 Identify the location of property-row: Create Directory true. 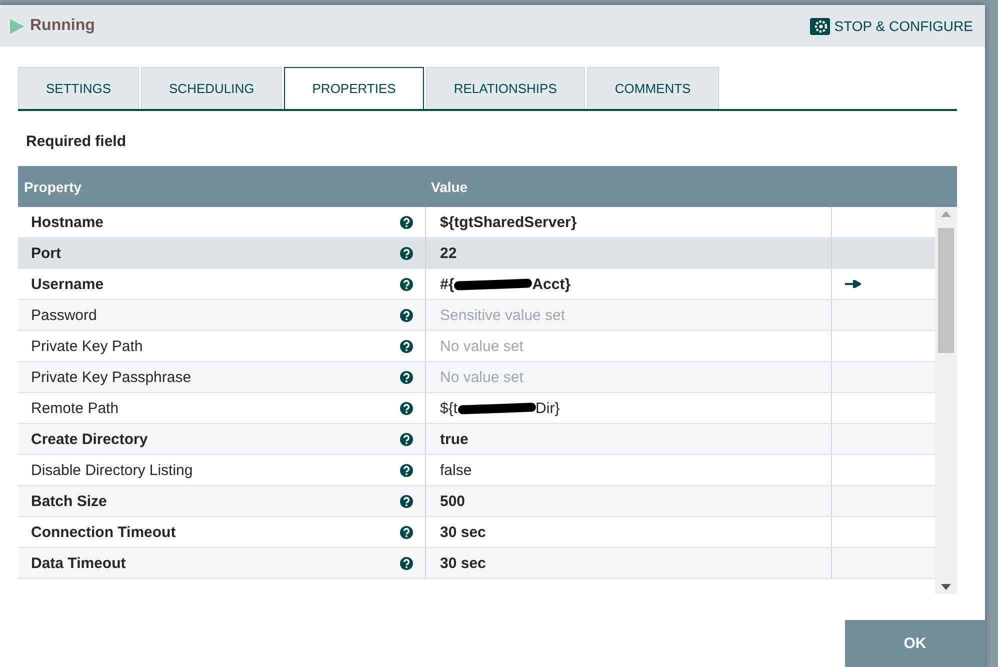
(476, 439).